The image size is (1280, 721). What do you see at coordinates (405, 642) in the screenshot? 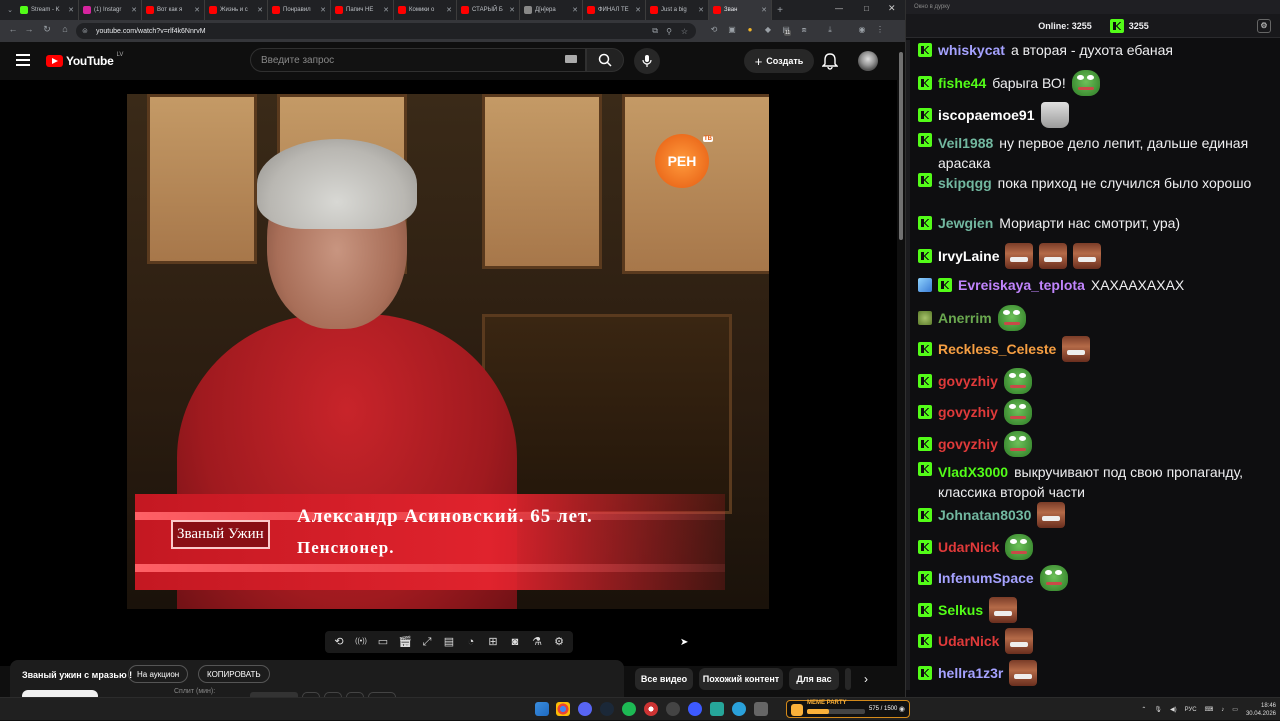
I see `clapper-icon: 🎬︎` at bounding box center [405, 642].